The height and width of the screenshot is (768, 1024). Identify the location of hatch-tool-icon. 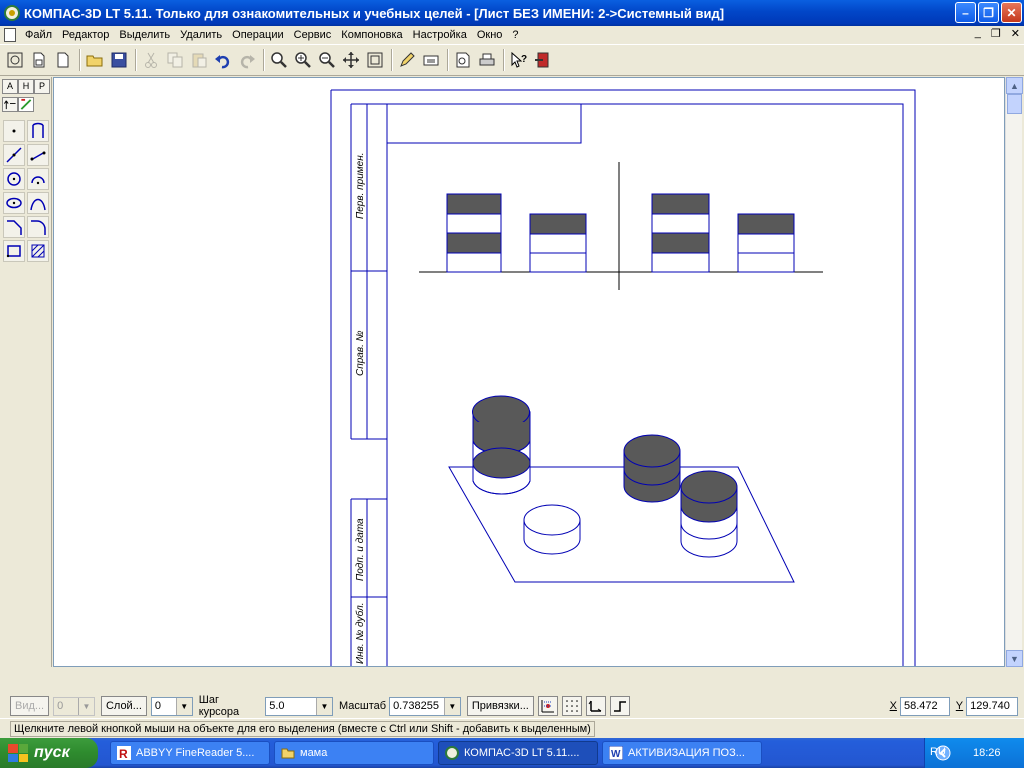
(38, 251).